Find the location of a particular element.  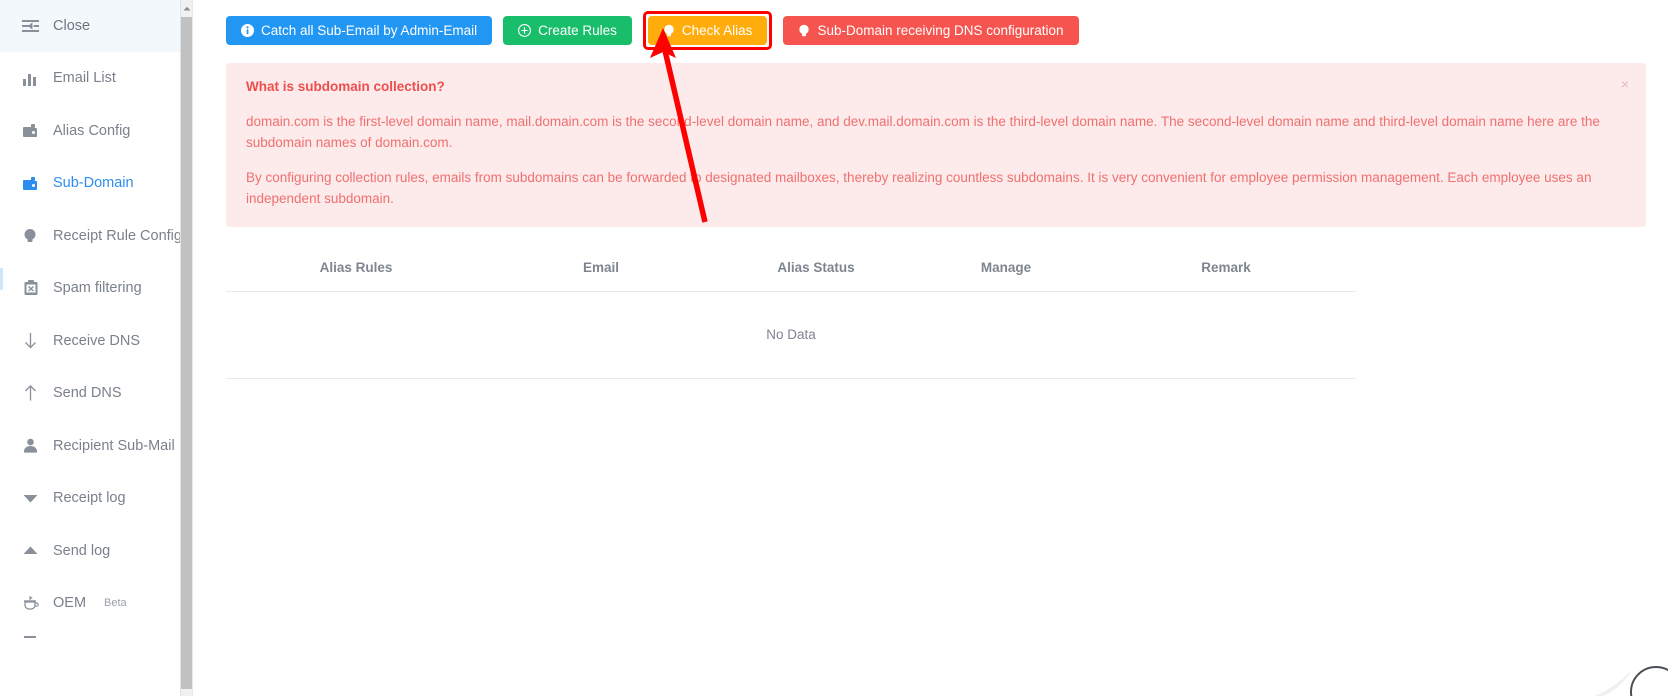

sidebar-item-label: Alias Config is located at coordinates (92, 130).